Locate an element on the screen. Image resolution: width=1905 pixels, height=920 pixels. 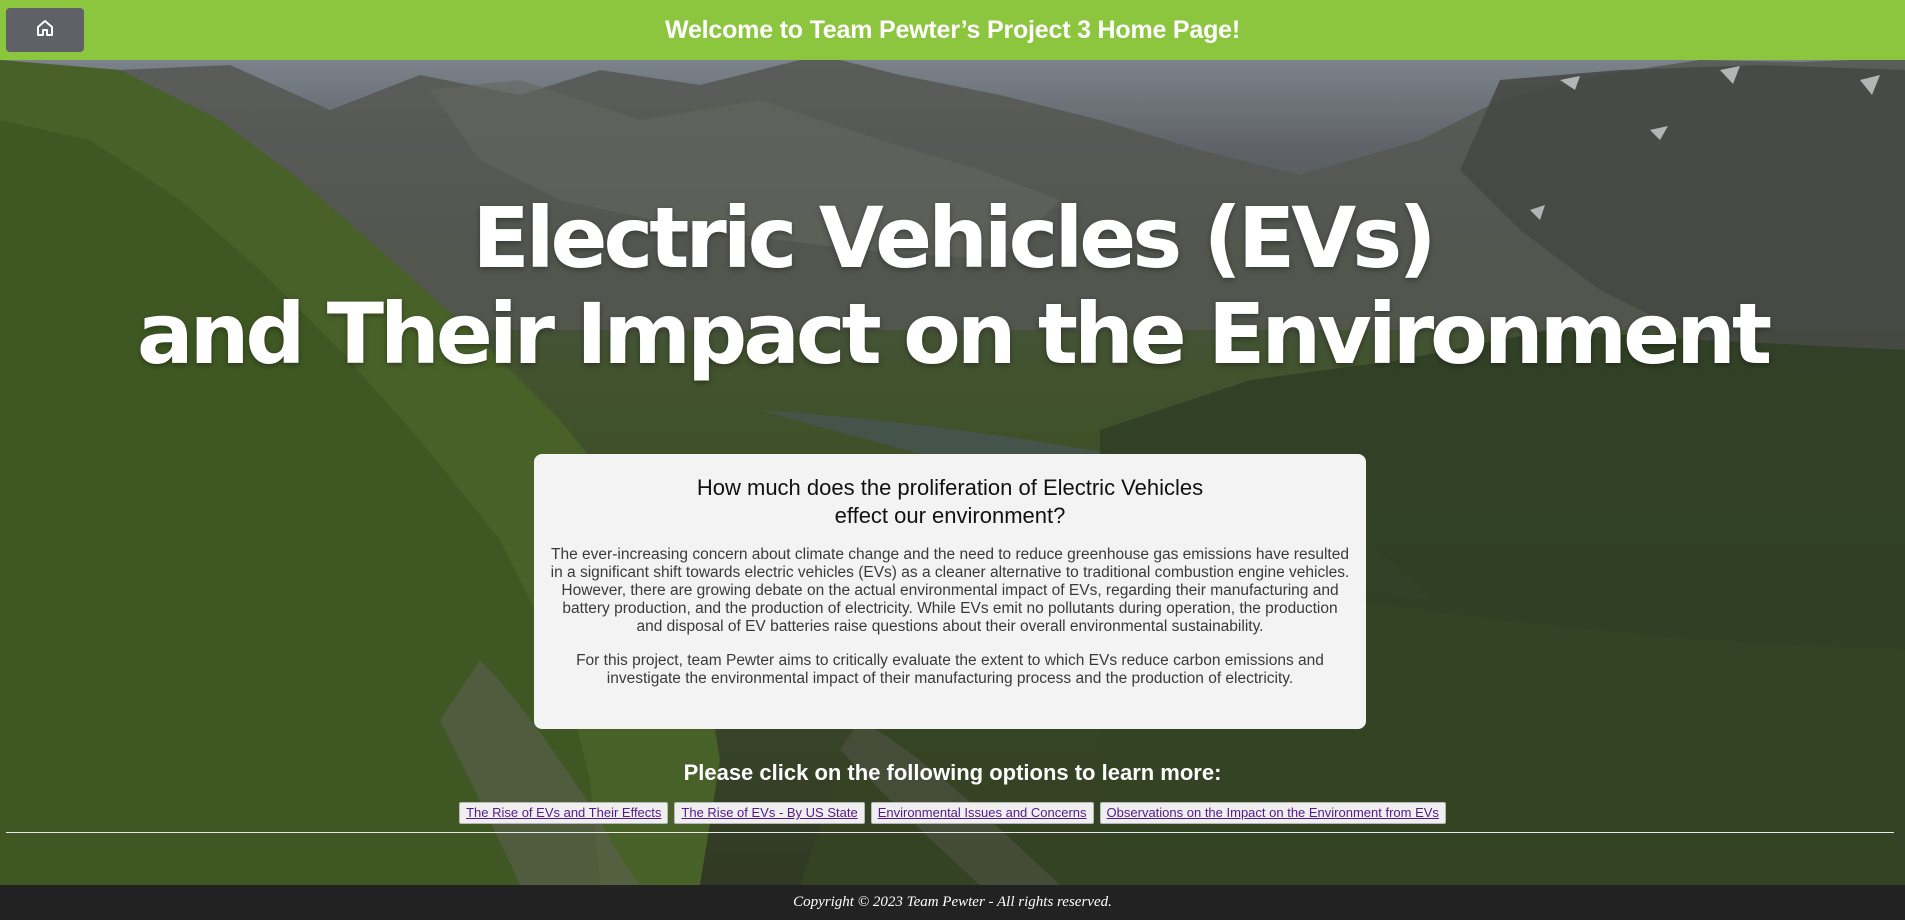
hero-title-line1: Electric Vehicles (EVs) is located at coordinates (954, 238).